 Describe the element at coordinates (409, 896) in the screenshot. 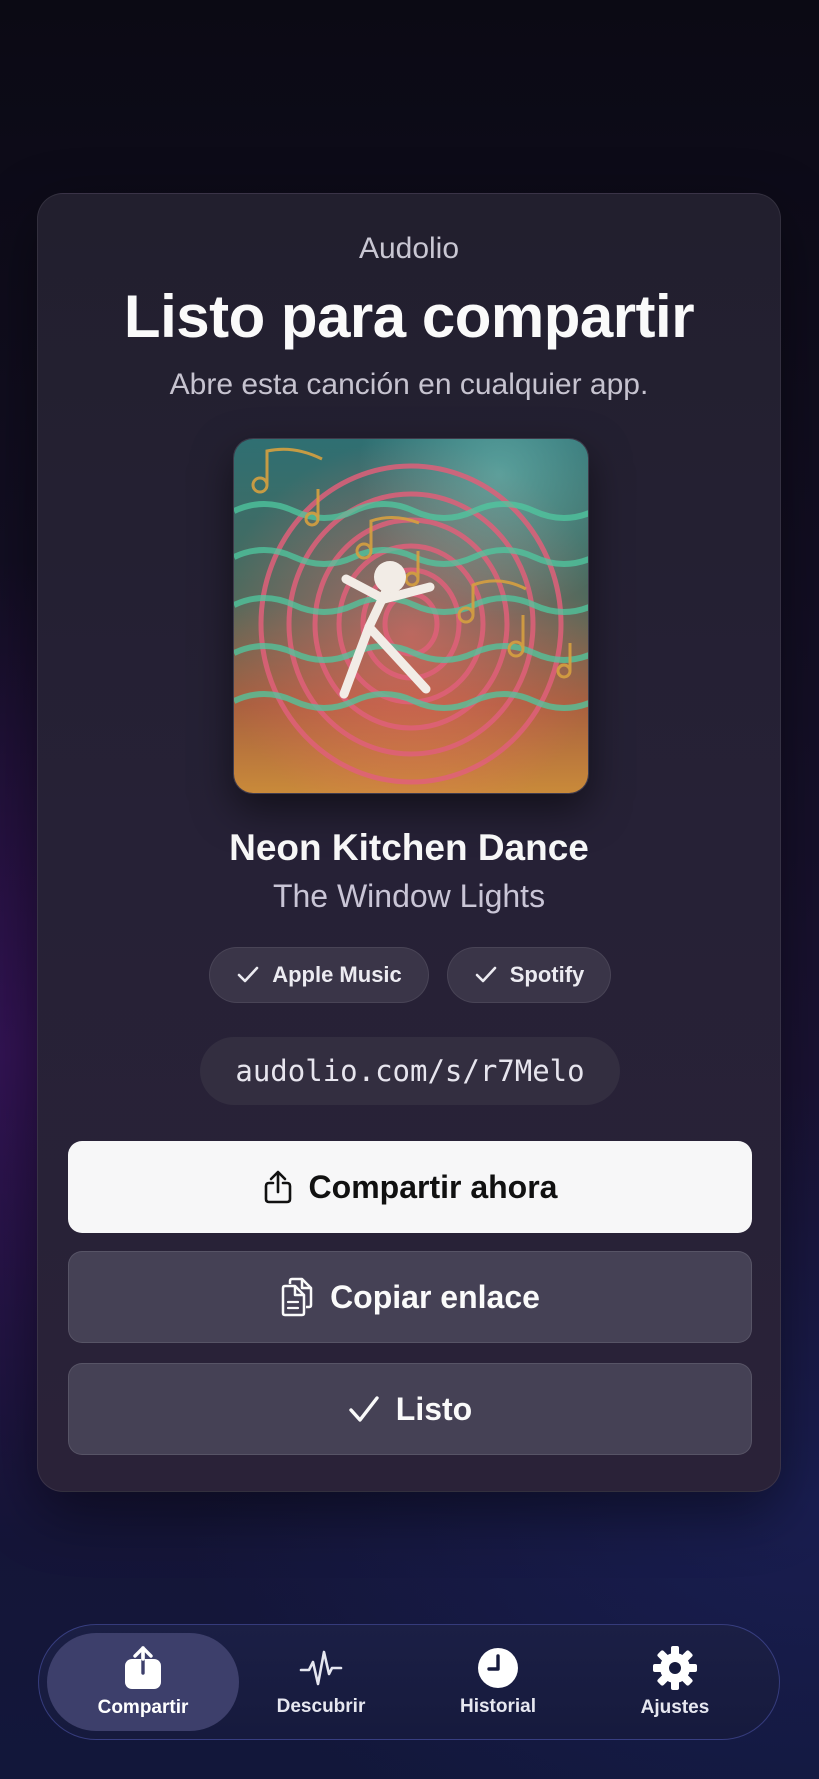

I see `artist-name: The Window Lights` at that location.